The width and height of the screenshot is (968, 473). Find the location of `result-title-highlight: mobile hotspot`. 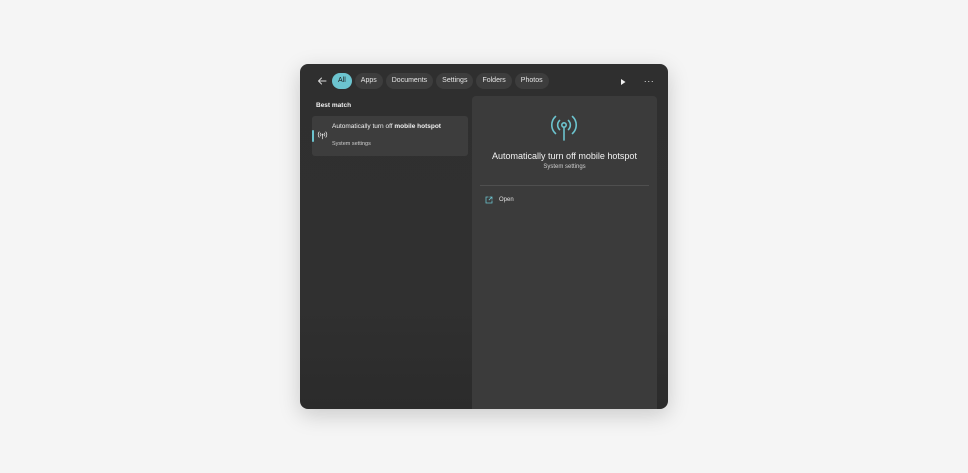

result-title-highlight: mobile hotspot is located at coordinates (417, 126).